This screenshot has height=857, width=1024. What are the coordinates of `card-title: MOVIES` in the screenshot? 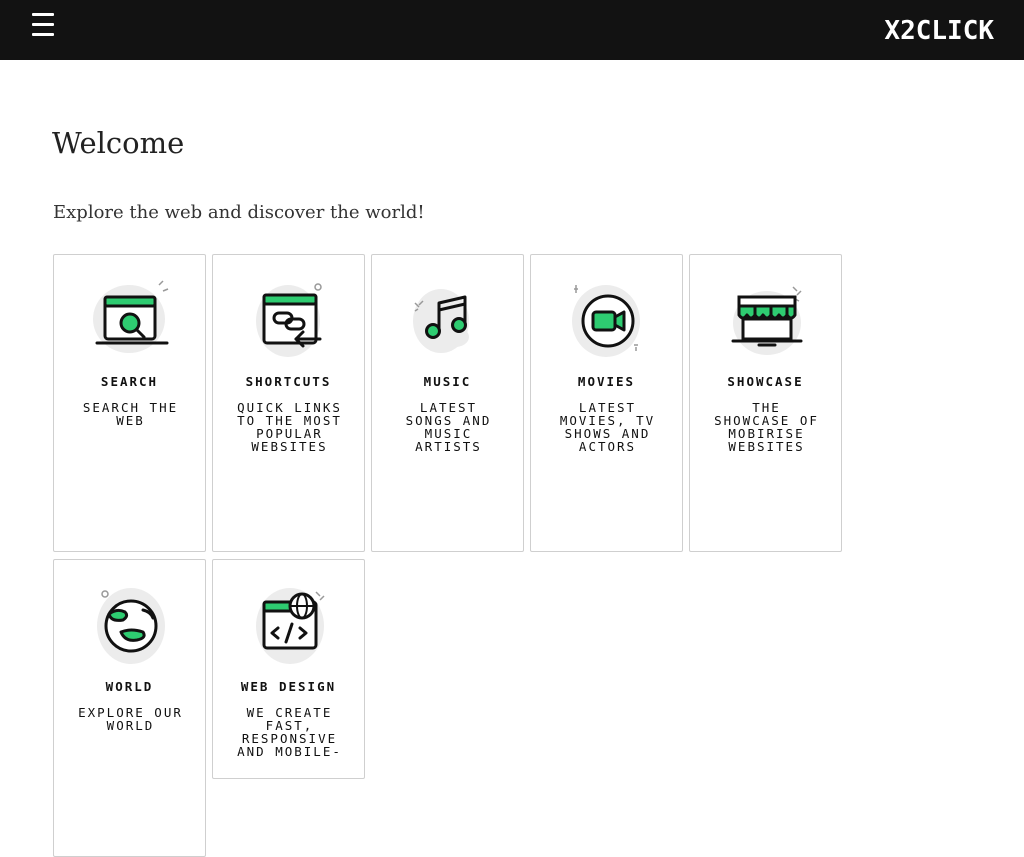 It's located at (606, 381).